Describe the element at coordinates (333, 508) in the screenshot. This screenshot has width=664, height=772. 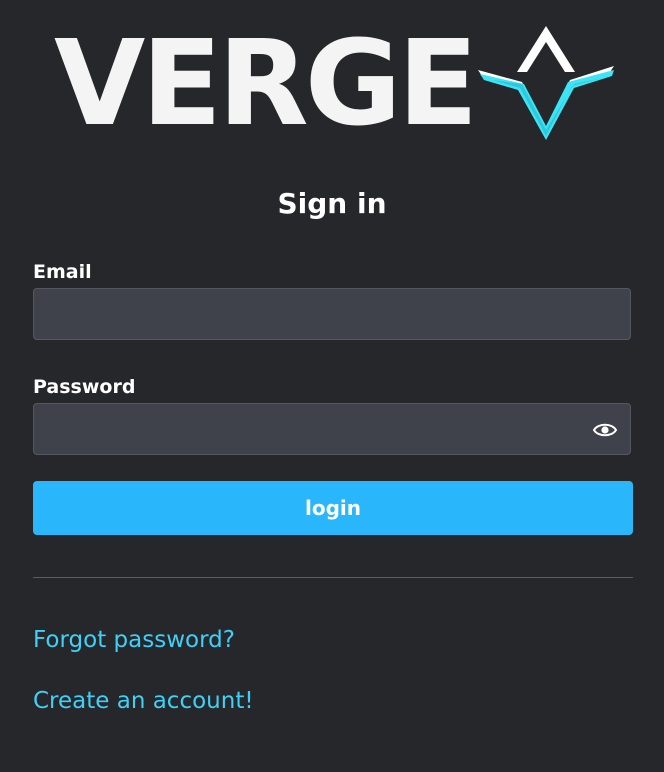
I see `login-button: login` at that location.